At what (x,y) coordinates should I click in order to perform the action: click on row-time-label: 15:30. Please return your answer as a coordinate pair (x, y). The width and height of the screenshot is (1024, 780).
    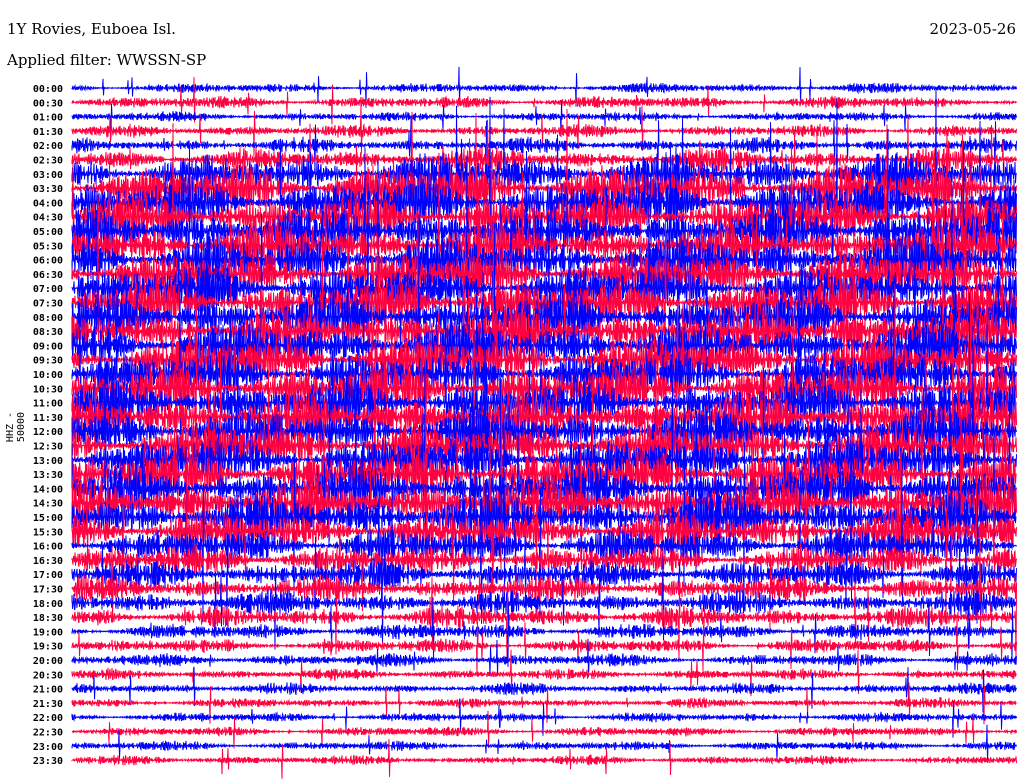
    Looking at the image, I should click on (48, 532).